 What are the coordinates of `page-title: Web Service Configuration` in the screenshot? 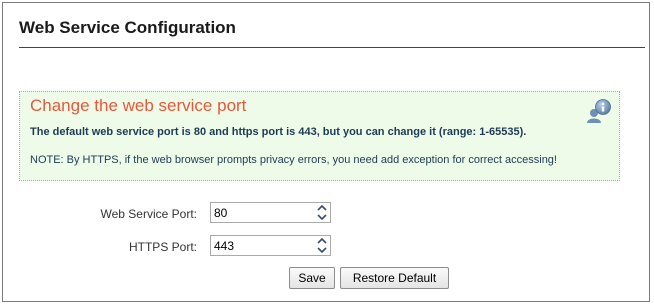 It's located at (127, 27).